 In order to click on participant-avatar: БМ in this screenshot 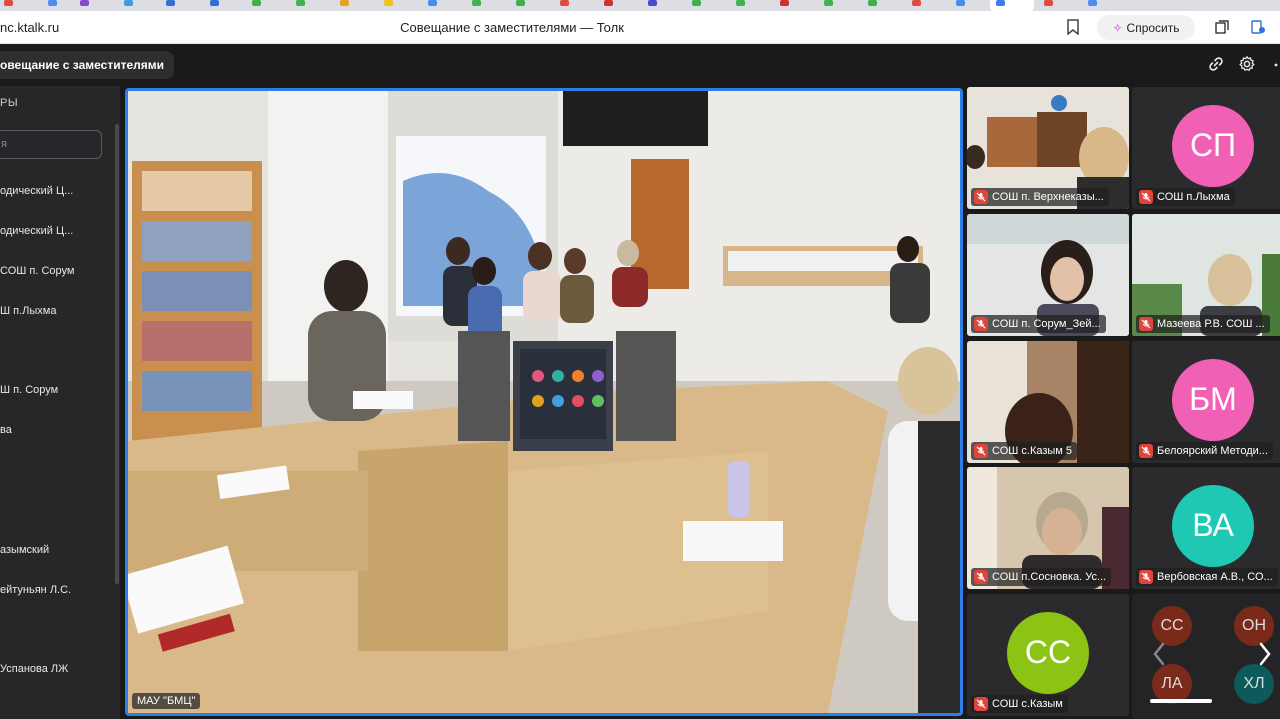, I will do `click(1213, 399)`.